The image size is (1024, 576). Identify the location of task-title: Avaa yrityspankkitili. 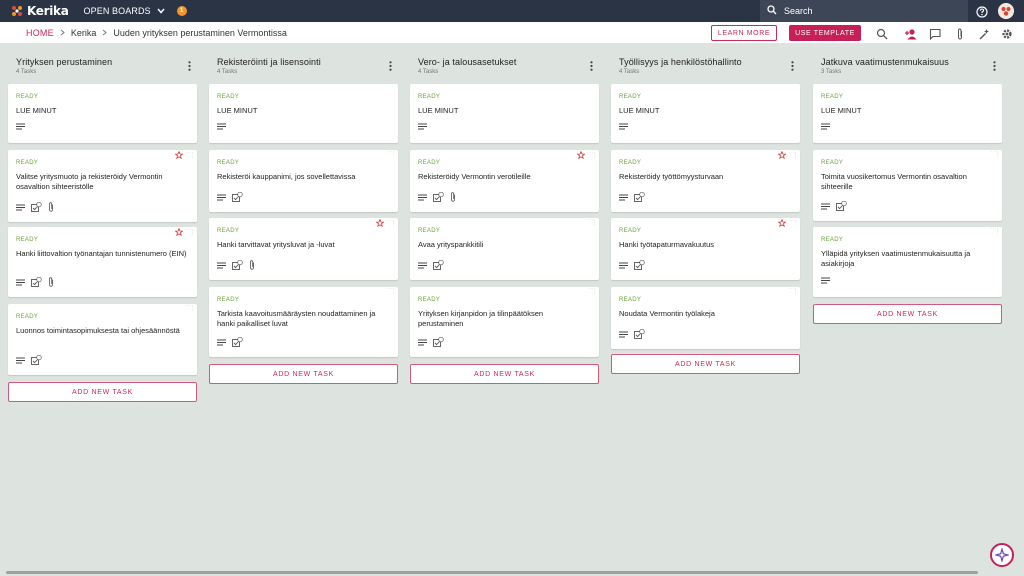
(451, 244).